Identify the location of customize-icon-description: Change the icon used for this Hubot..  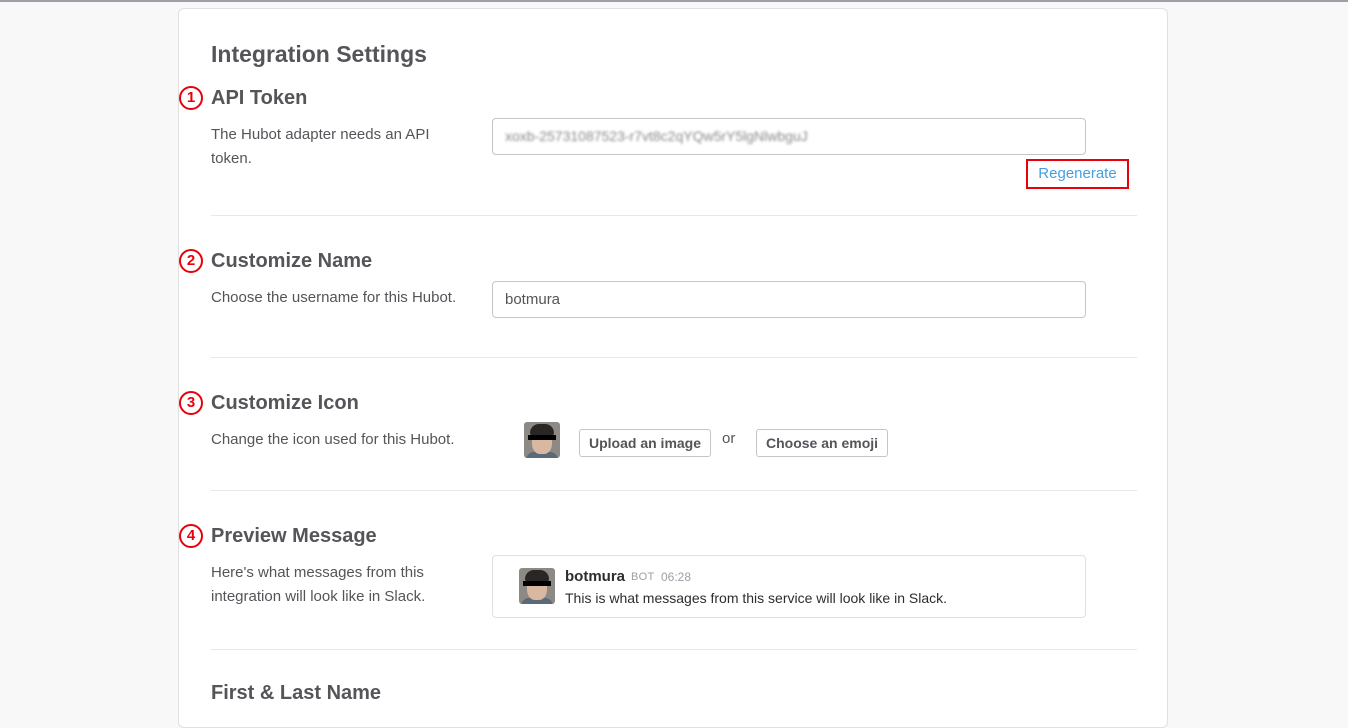
(333, 439).